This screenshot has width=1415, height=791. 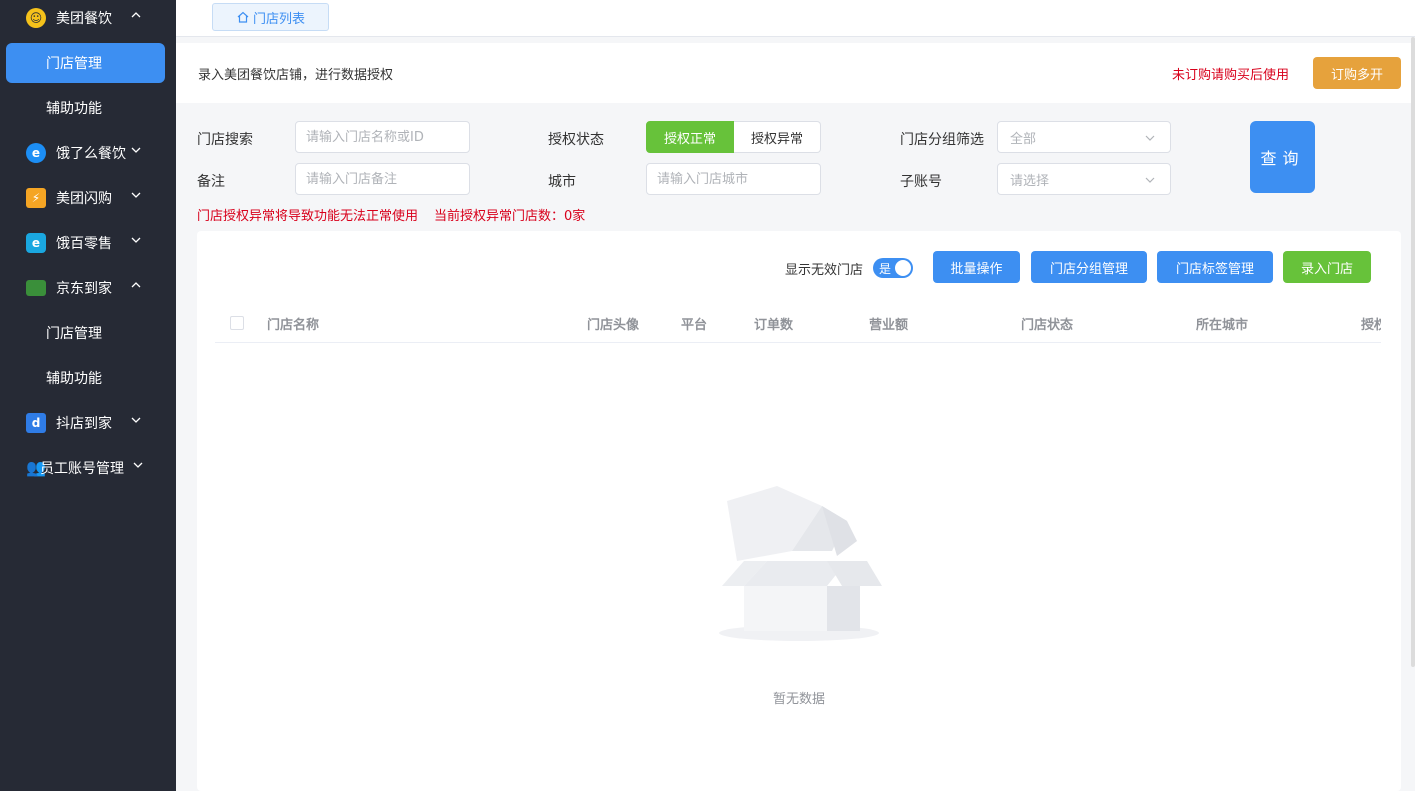 I want to click on sidebar-item-jd-auxiliary: 辅助功能, so click(x=85, y=378).